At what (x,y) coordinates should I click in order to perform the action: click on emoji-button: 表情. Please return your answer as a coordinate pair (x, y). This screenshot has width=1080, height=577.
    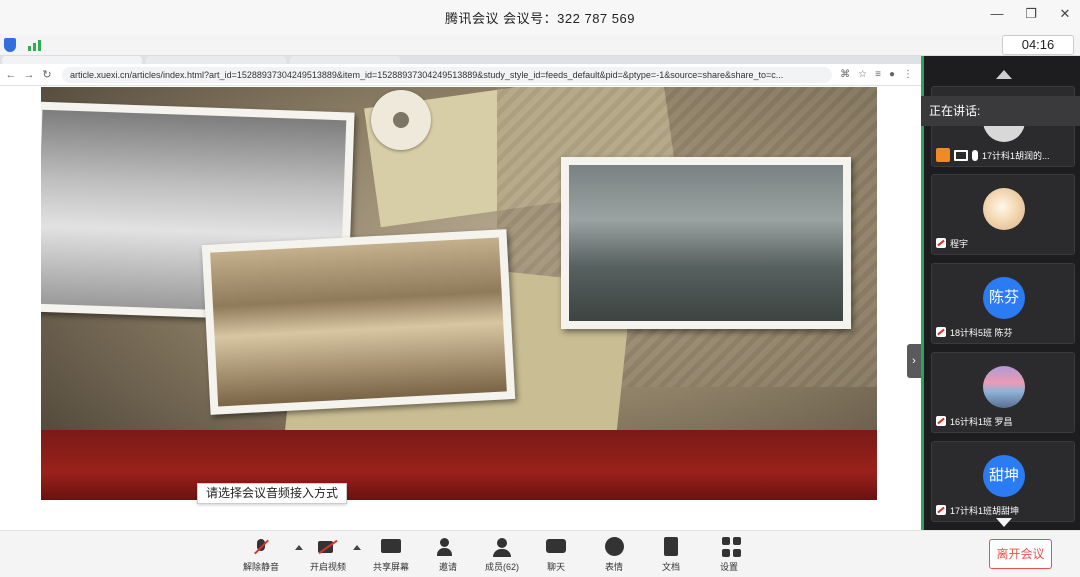
    Looking at the image, I should click on (614, 555).